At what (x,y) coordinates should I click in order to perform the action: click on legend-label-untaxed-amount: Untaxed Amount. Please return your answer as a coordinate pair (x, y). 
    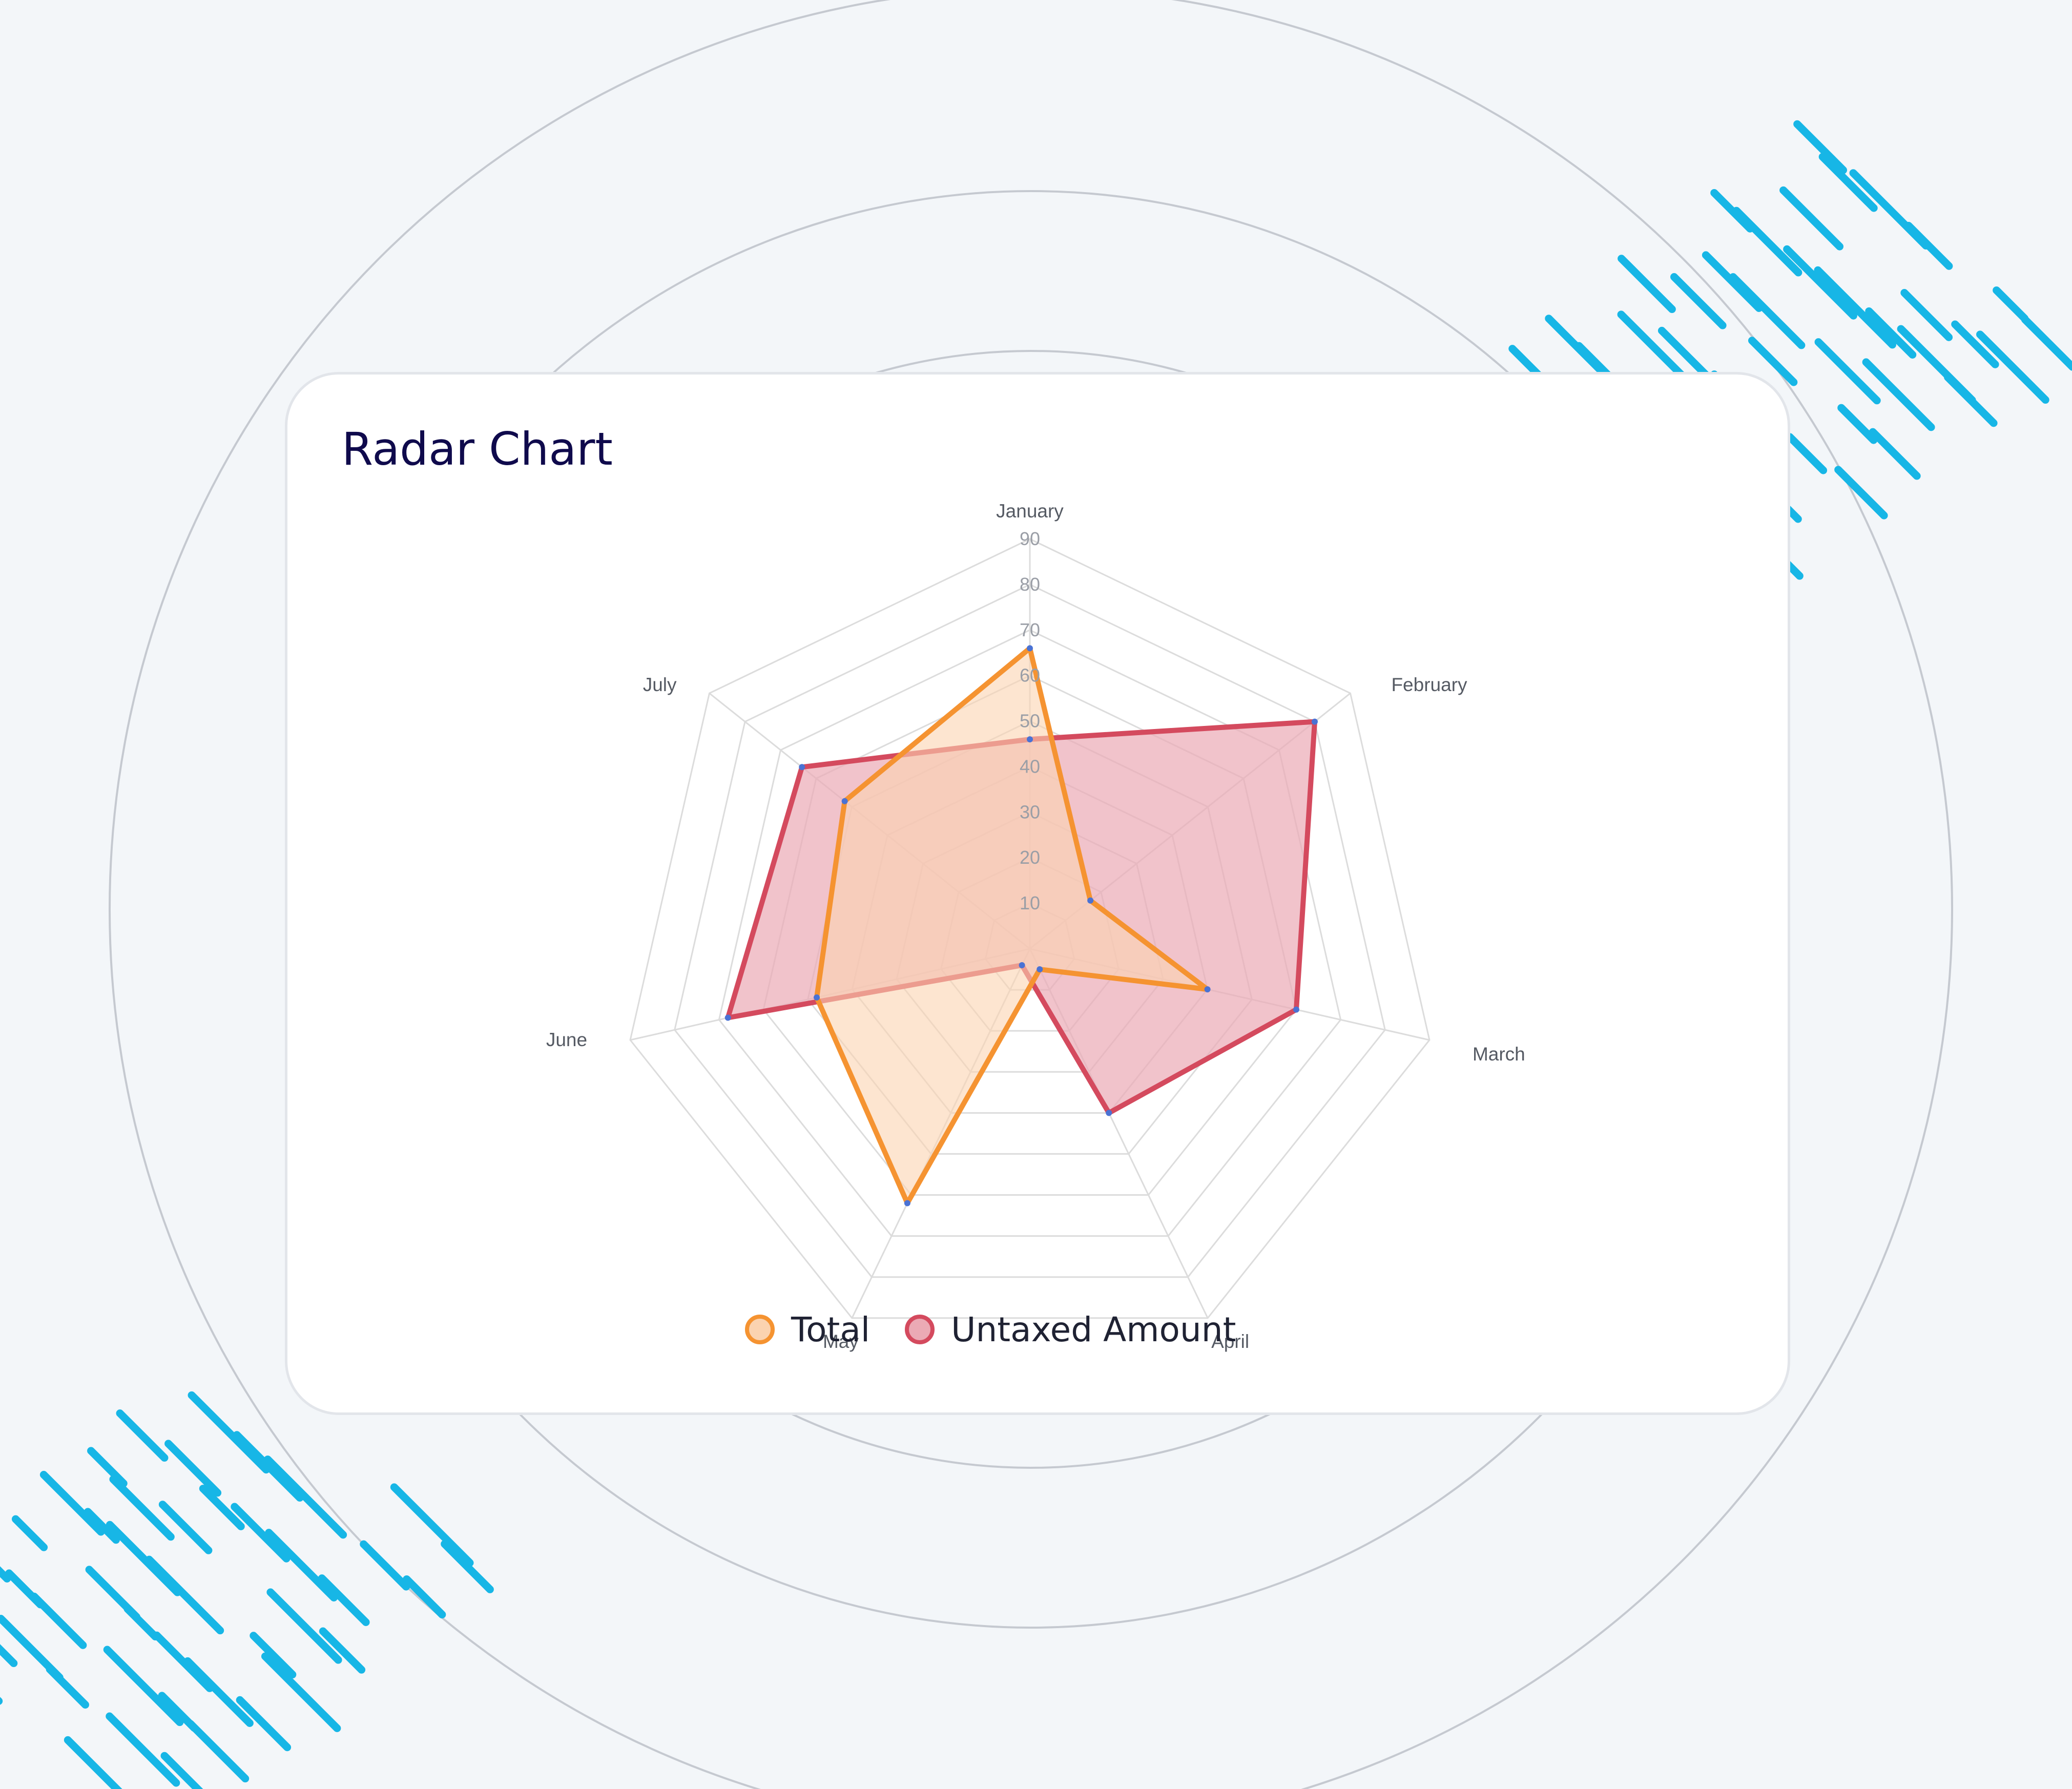
    Looking at the image, I should click on (1093, 1329).